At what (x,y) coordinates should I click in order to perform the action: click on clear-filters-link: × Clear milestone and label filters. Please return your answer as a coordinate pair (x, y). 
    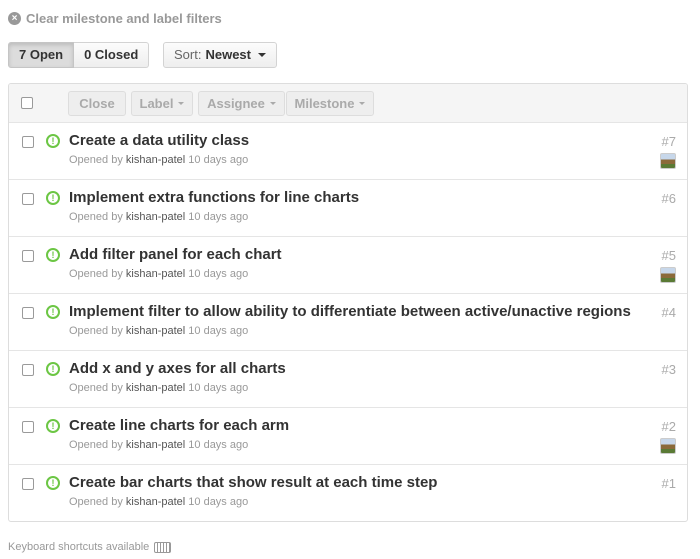
    Looking at the image, I should click on (115, 18).